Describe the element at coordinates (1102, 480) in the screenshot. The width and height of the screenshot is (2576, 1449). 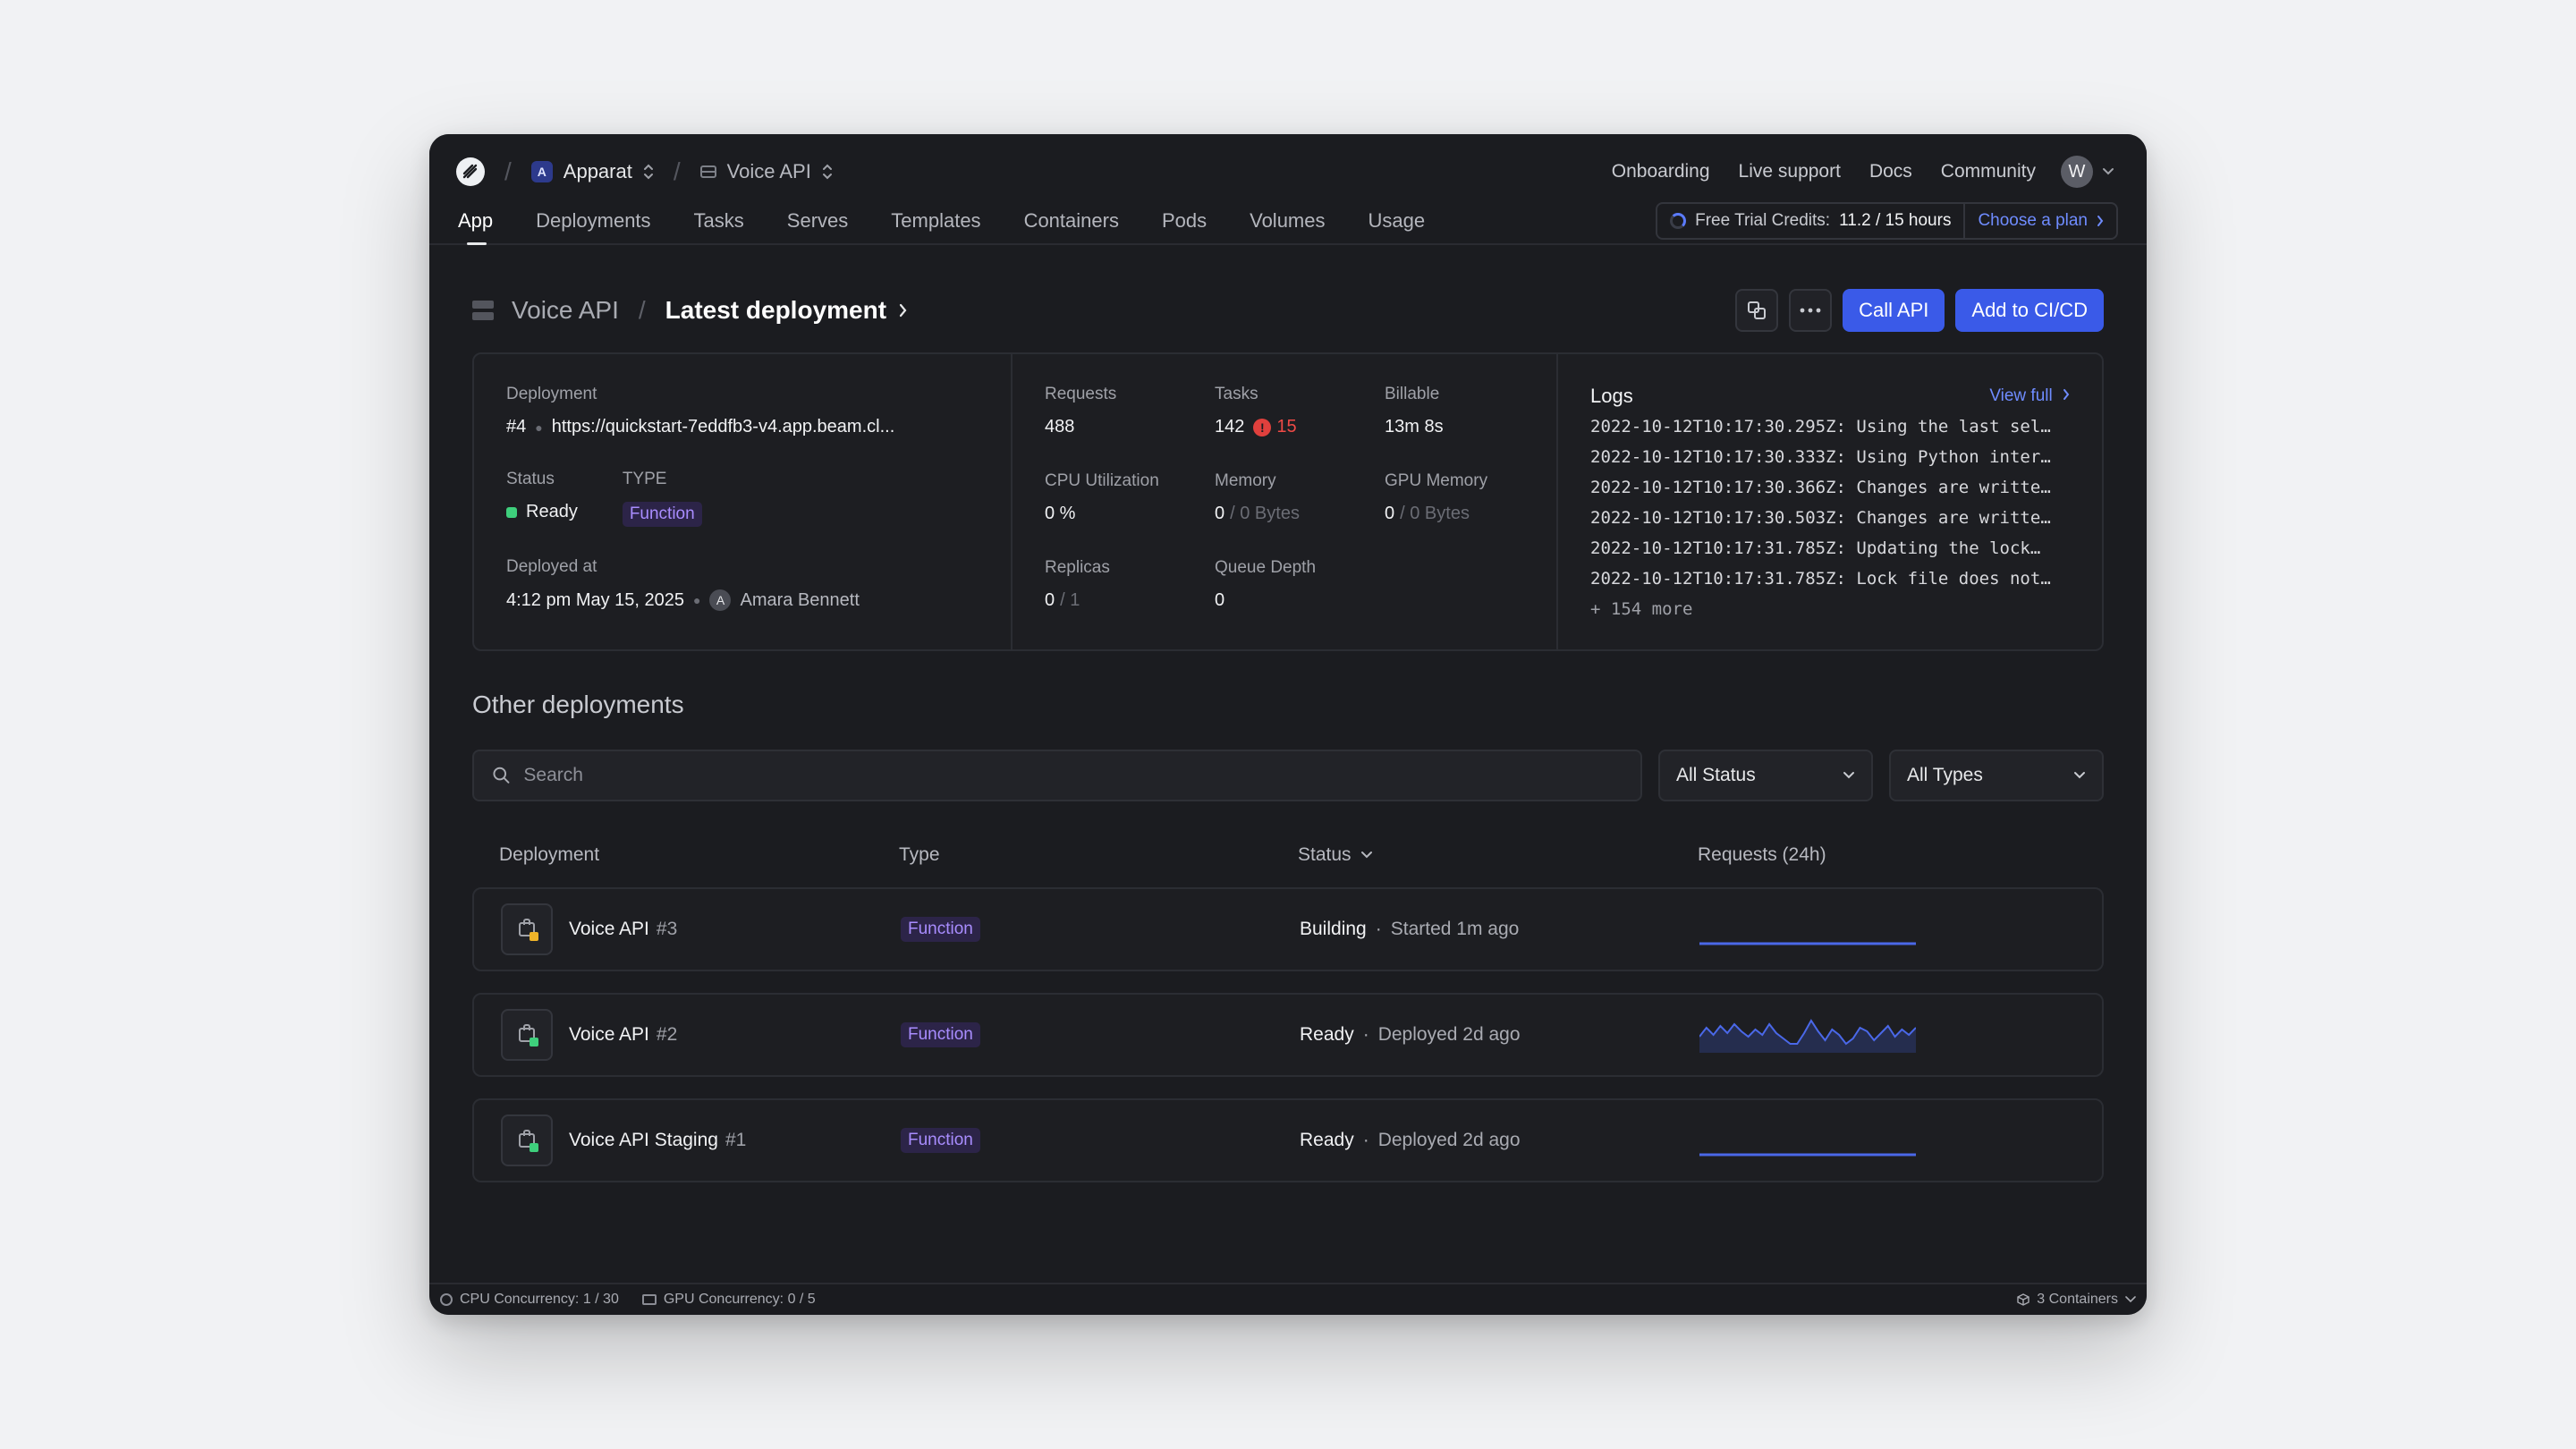
I see `metric-label: CPU Utilization` at that location.